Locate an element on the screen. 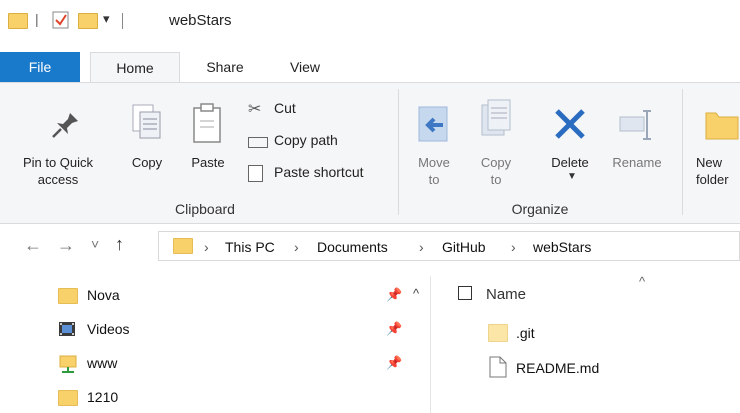 This screenshot has height=413, width=740. tree-item-label: 1210 is located at coordinates (103, 397).